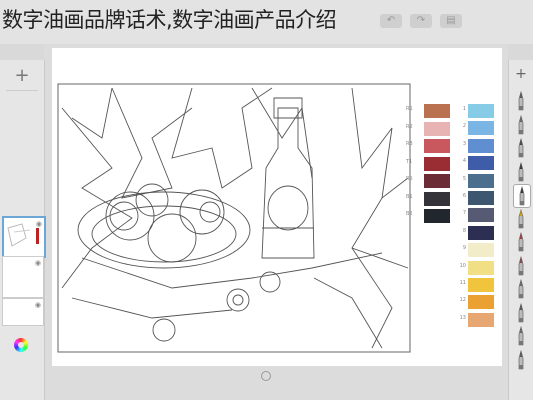  Describe the element at coordinates (521, 101) in the screenshot. I see `brush-1-icon` at that location.